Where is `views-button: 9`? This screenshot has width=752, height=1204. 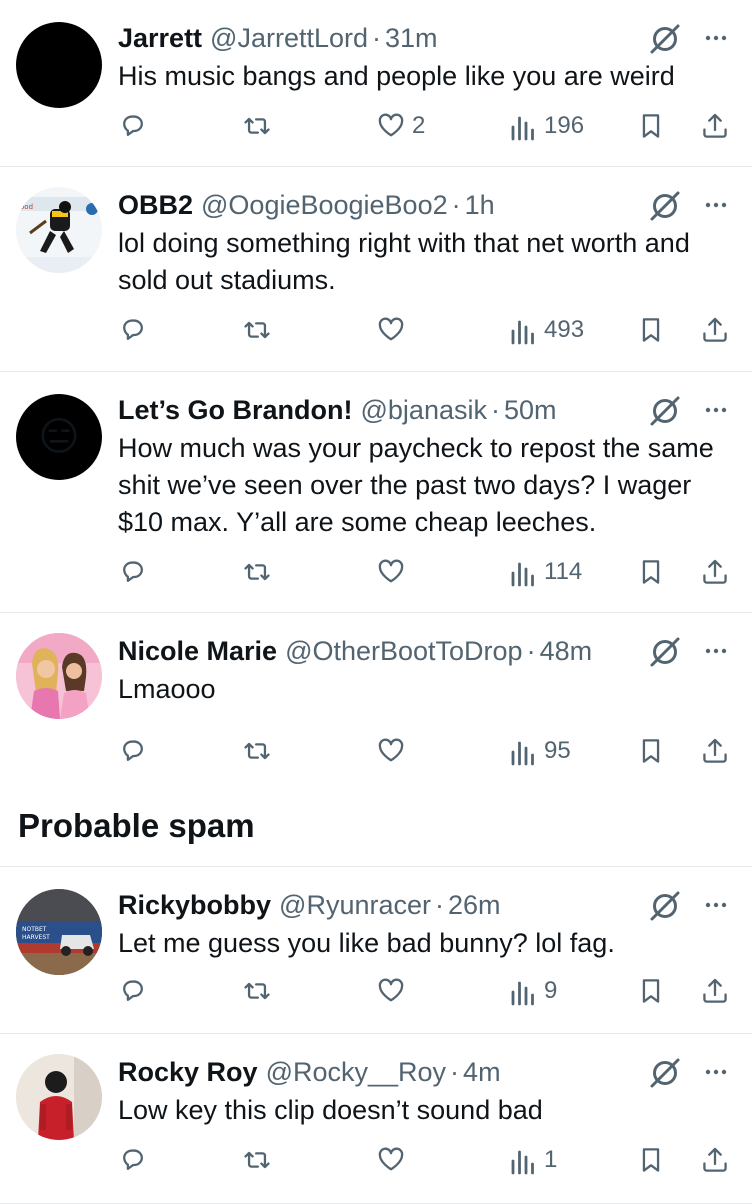 views-button: 9 is located at coordinates (532, 991).